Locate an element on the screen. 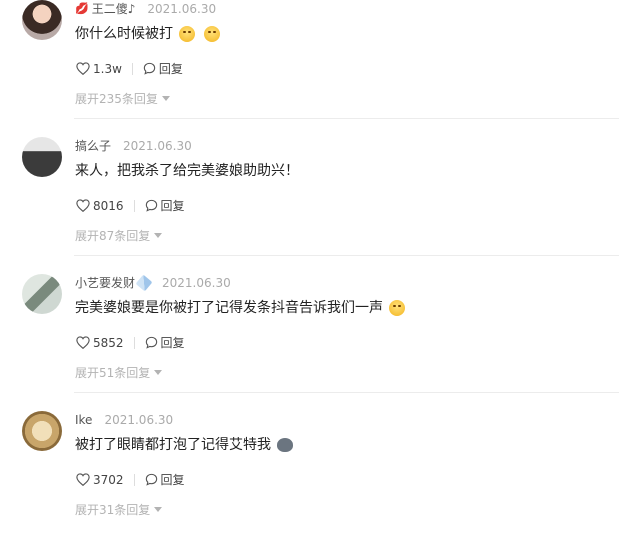 Image resolution: width=619 pixels, height=548 pixels. expand-replies-link: 展开87条回复 is located at coordinates (119, 235).